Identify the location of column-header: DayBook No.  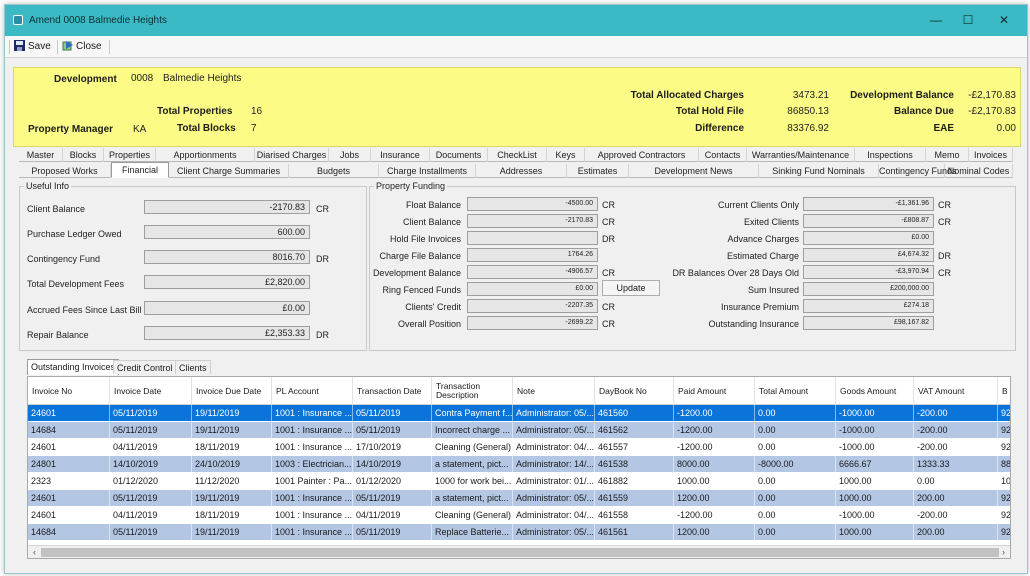
(634, 391).